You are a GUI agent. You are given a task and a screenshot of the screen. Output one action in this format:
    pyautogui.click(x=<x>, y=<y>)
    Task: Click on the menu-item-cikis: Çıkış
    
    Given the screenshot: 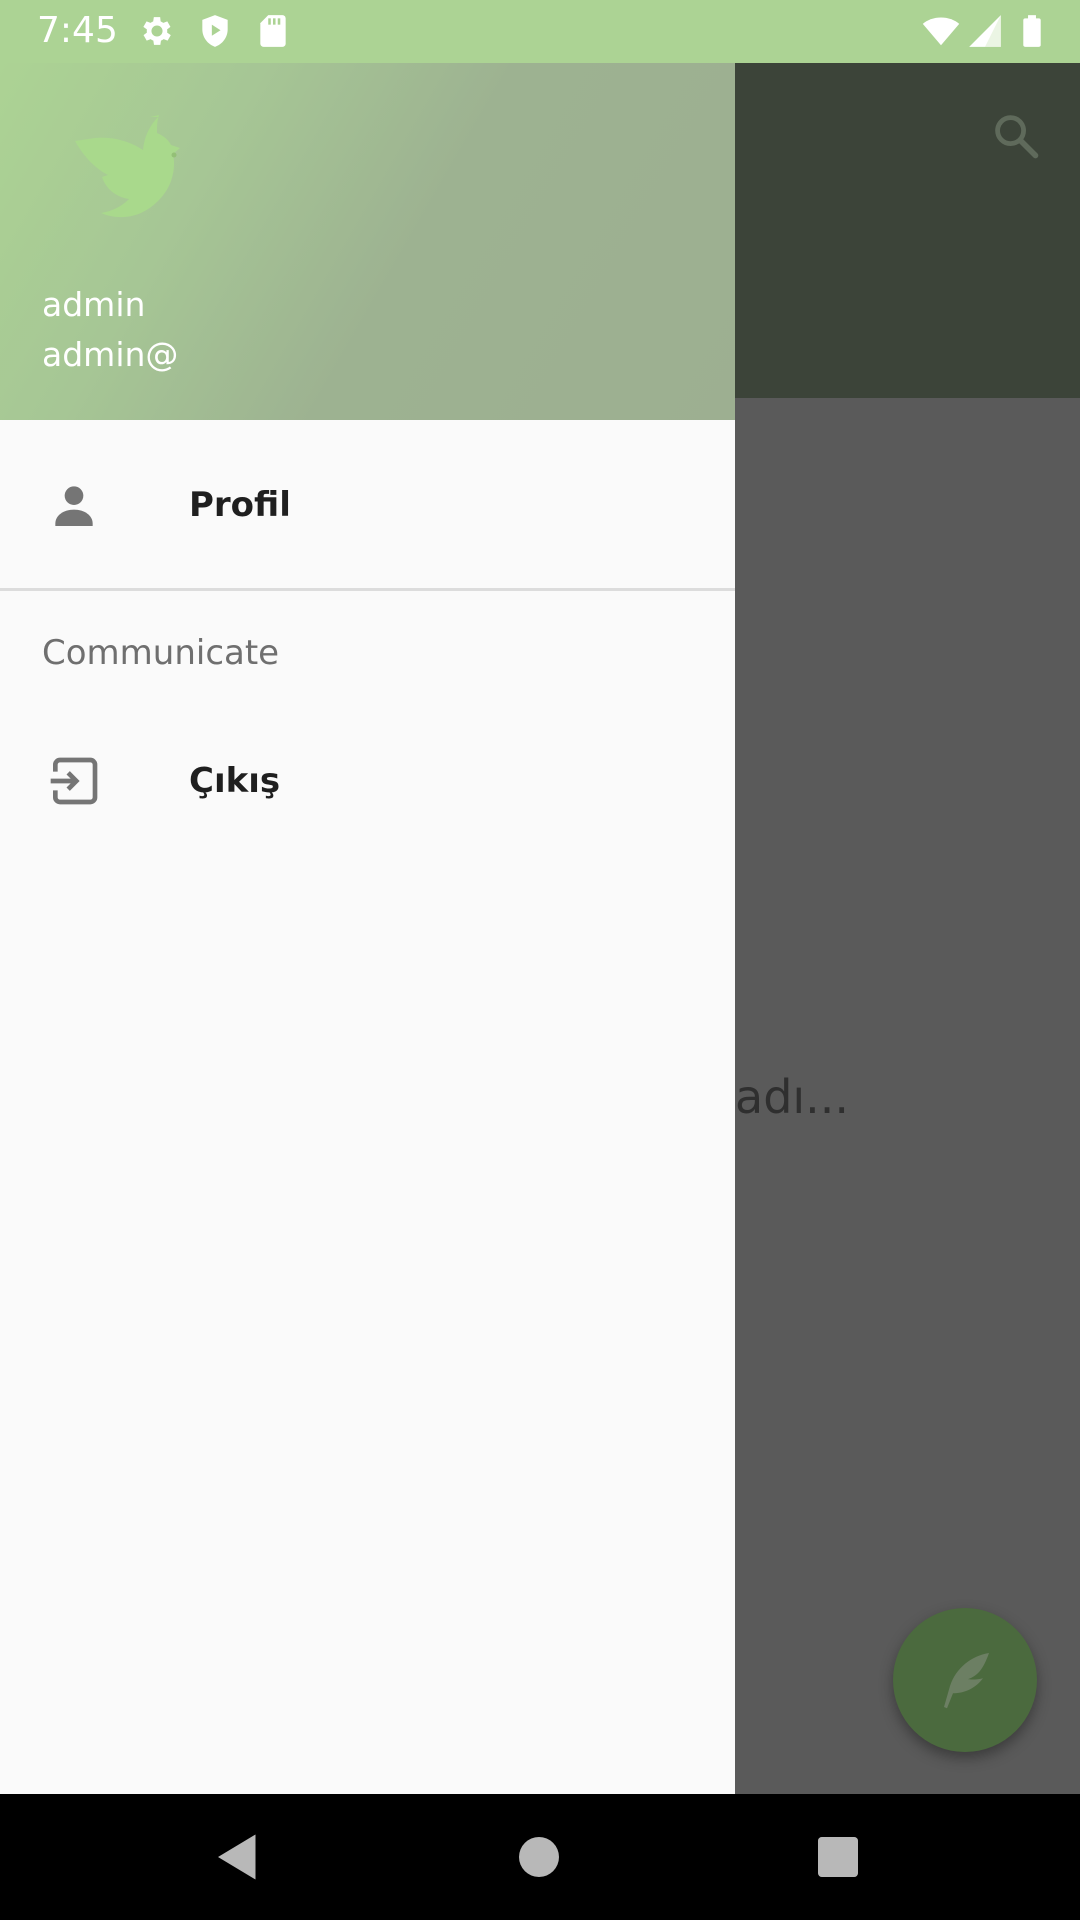 What is the action you would take?
    pyautogui.click(x=367, y=781)
    